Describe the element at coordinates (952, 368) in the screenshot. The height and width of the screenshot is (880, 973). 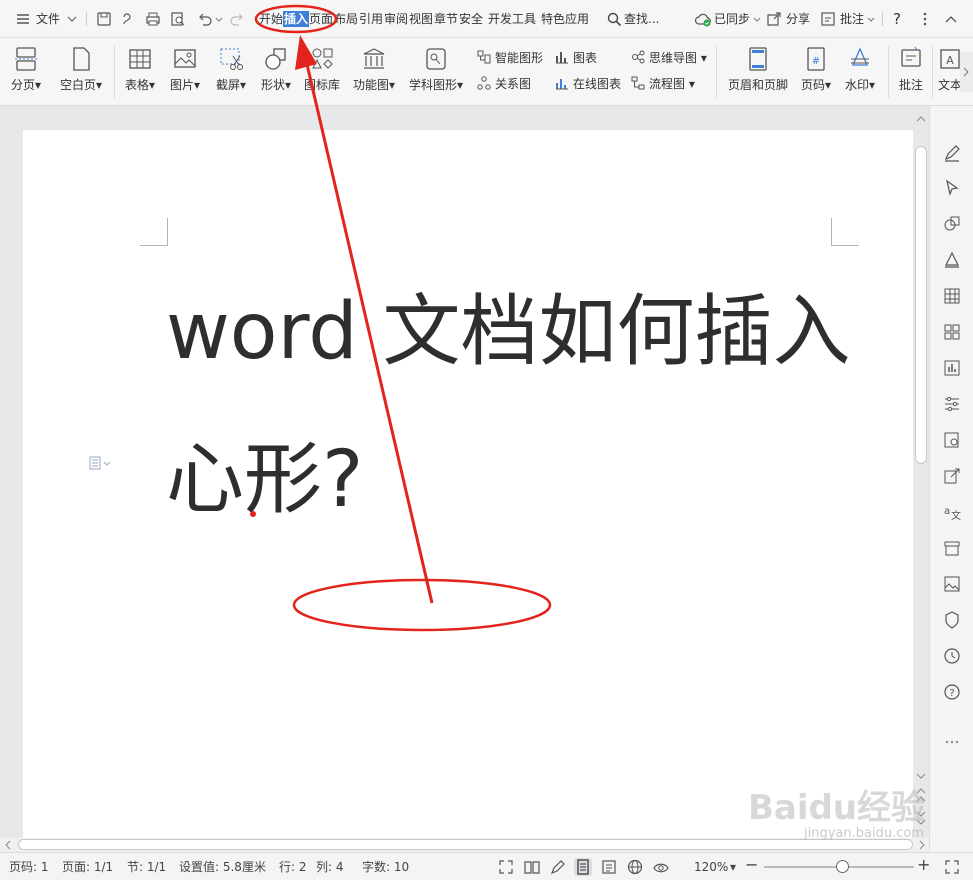
I see `chart-panel-icon` at that location.